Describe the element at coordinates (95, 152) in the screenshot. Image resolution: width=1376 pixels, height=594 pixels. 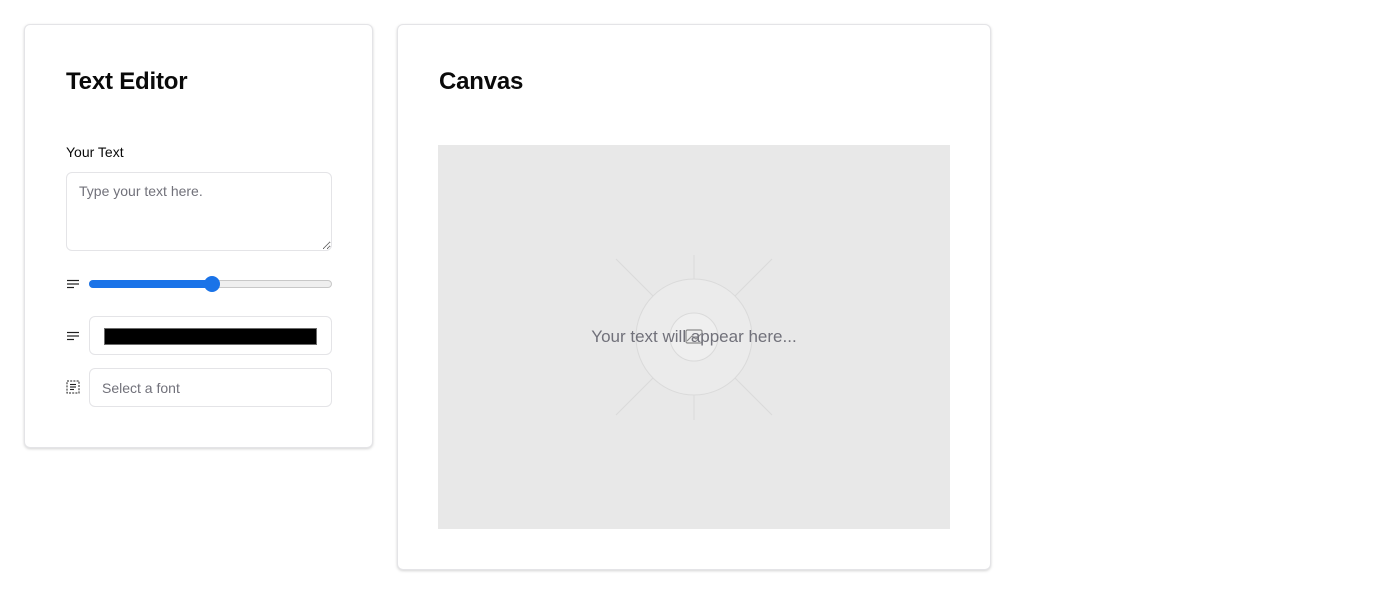
I see `your-text-label: Your Text` at that location.